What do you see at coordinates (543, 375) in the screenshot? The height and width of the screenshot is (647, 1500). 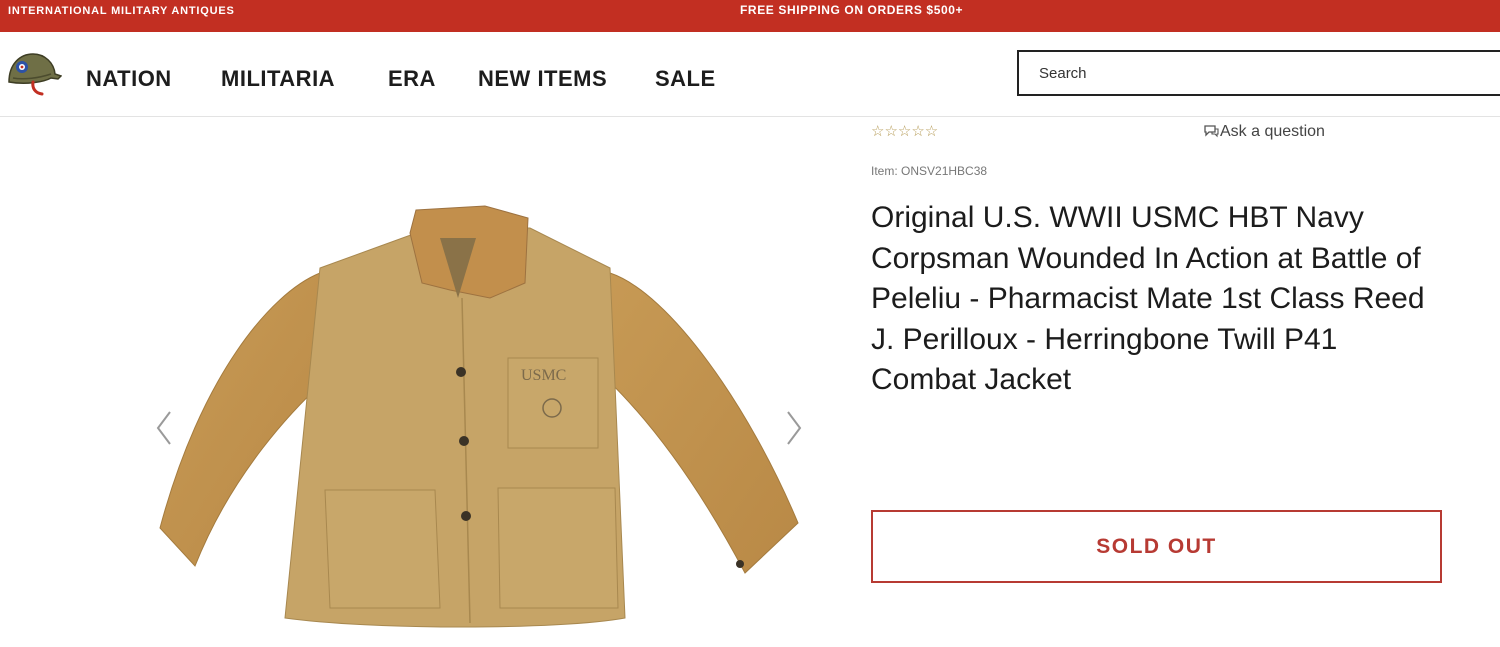 I see `jacket-stencil-text: USMC` at bounding box center [543, 375].